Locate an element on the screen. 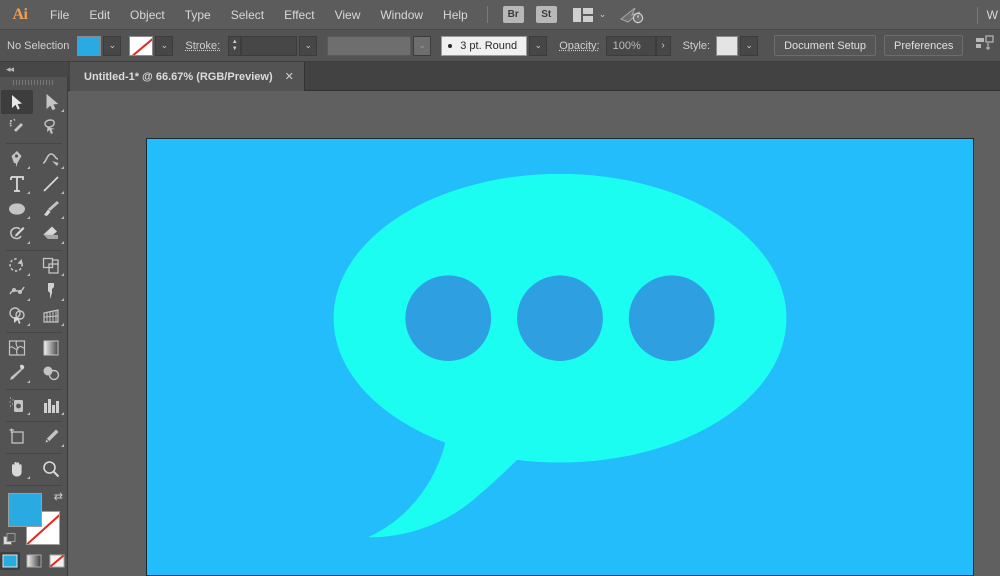 The height and width of the screenshot is (576, 1000). tools-panel: ◂◂ ⇄ is located at coordinates (34, 319).